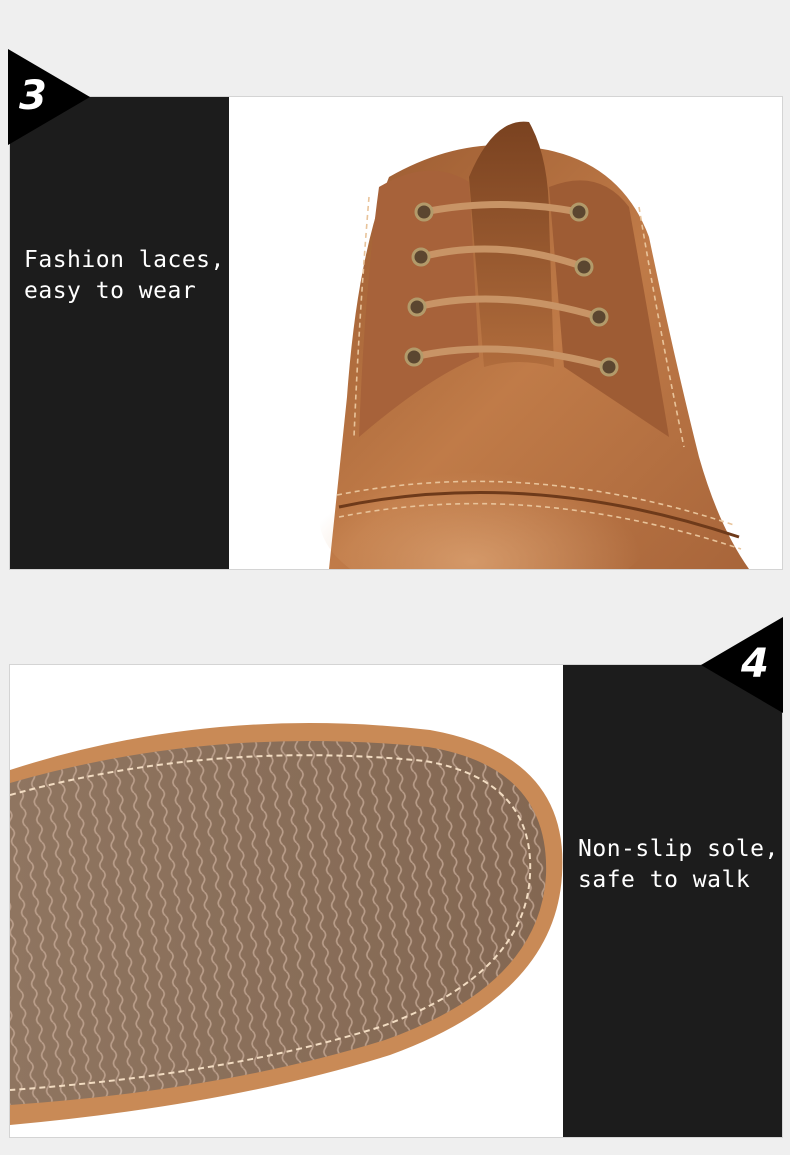  What do you see at coordinates (49, 97) in the screenshot?
I see `section-number-badge: 3` at bounding box center [49, 97].